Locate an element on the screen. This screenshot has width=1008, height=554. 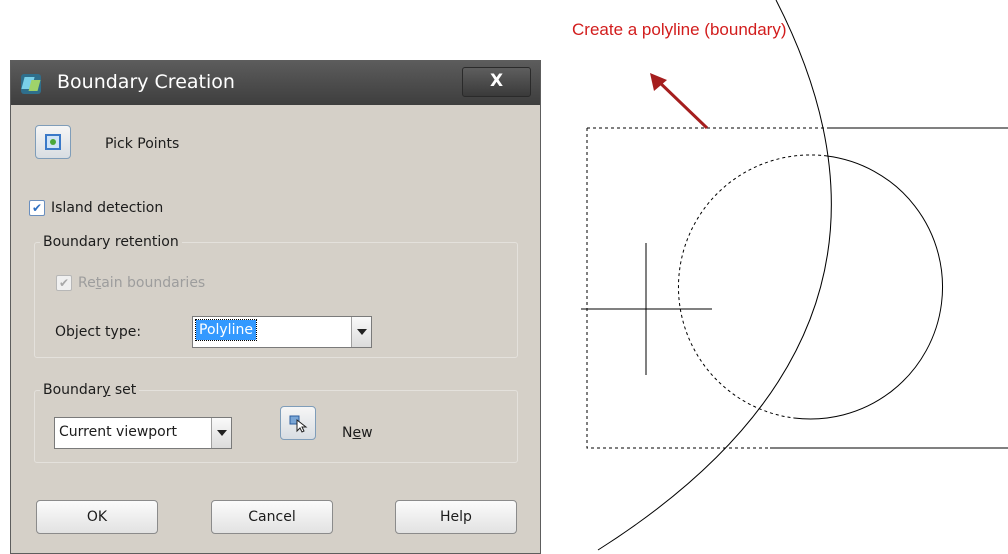
boundary-polyline is located at coordinates (707, 288).